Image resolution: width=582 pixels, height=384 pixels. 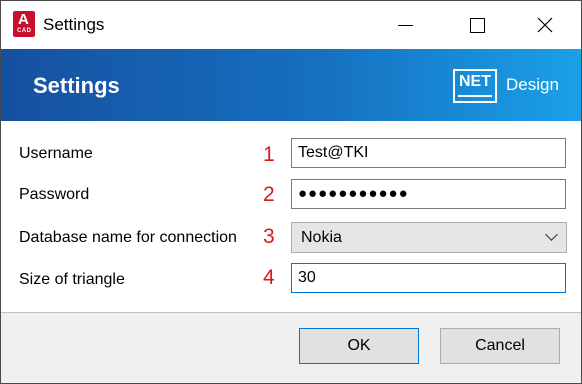 I want to click on logo-design-text: Design, so click(x=532, y=84).